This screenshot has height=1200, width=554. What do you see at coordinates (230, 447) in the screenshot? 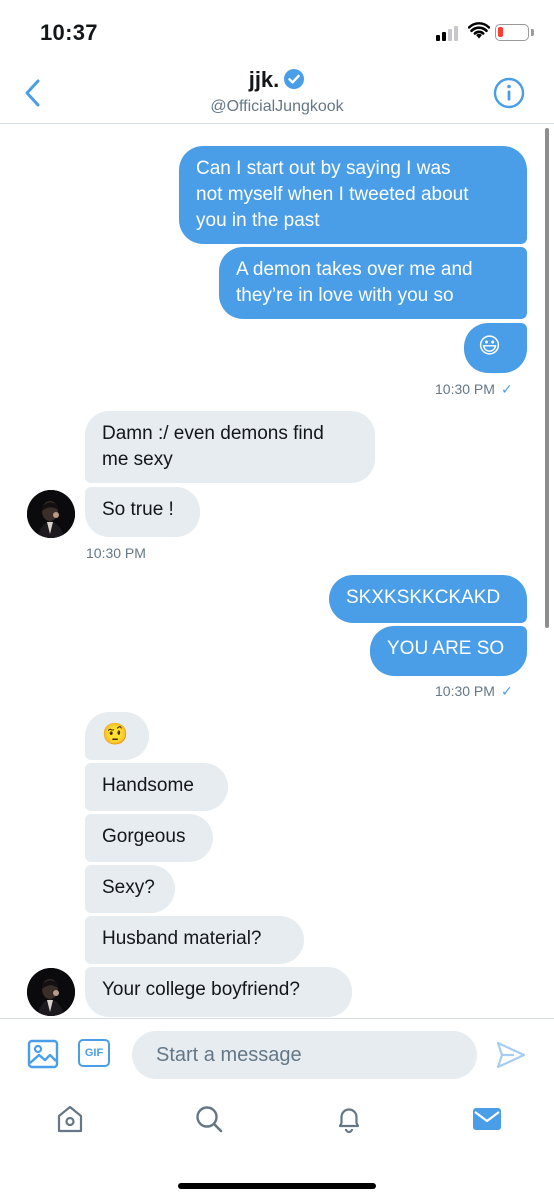
I see `received-message: Damn :/ even demons find me sexy` at bounding box center [230, 447].